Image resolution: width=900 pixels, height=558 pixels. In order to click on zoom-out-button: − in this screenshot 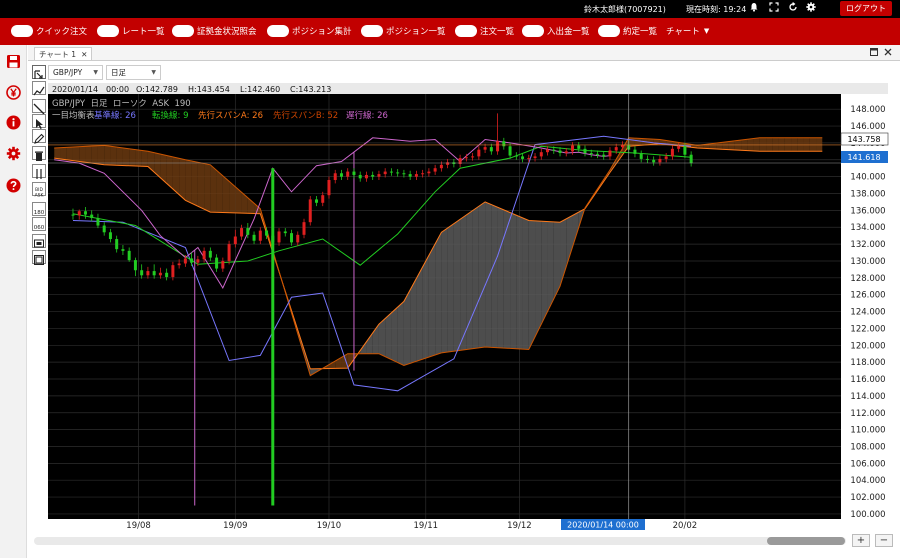, I will do `click(884, 540)`.